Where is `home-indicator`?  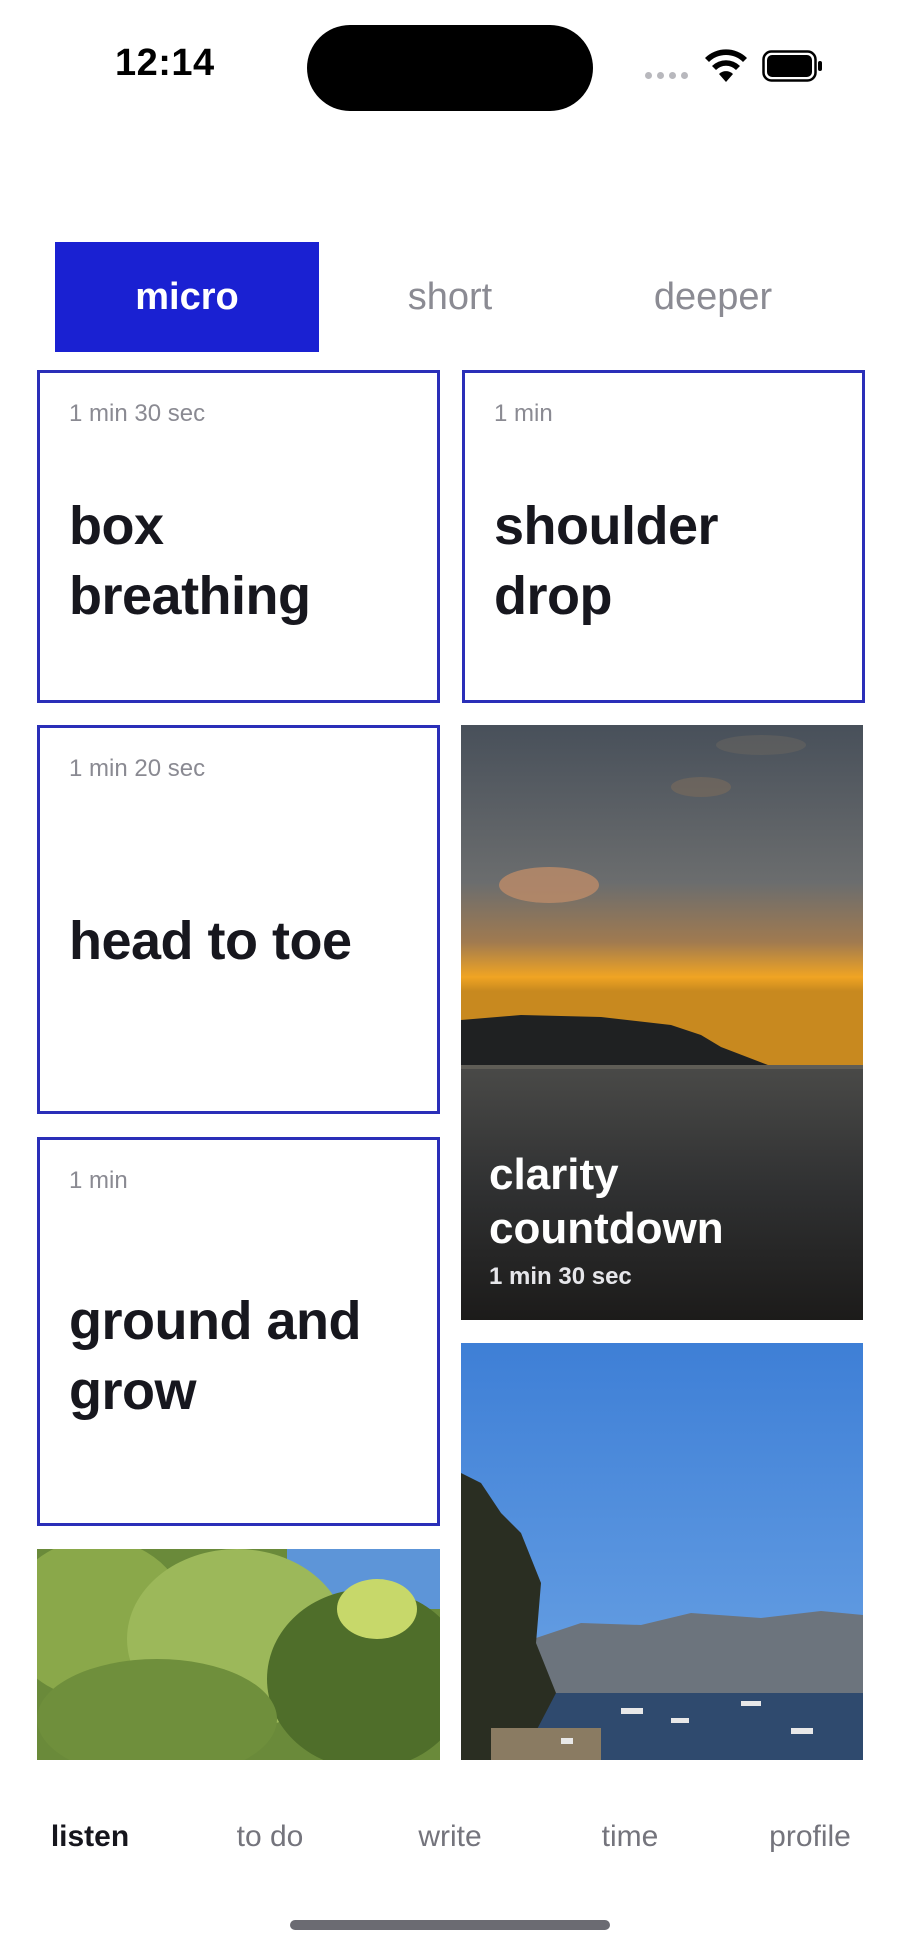
home-indicator is located at coordinates (450, 1925).